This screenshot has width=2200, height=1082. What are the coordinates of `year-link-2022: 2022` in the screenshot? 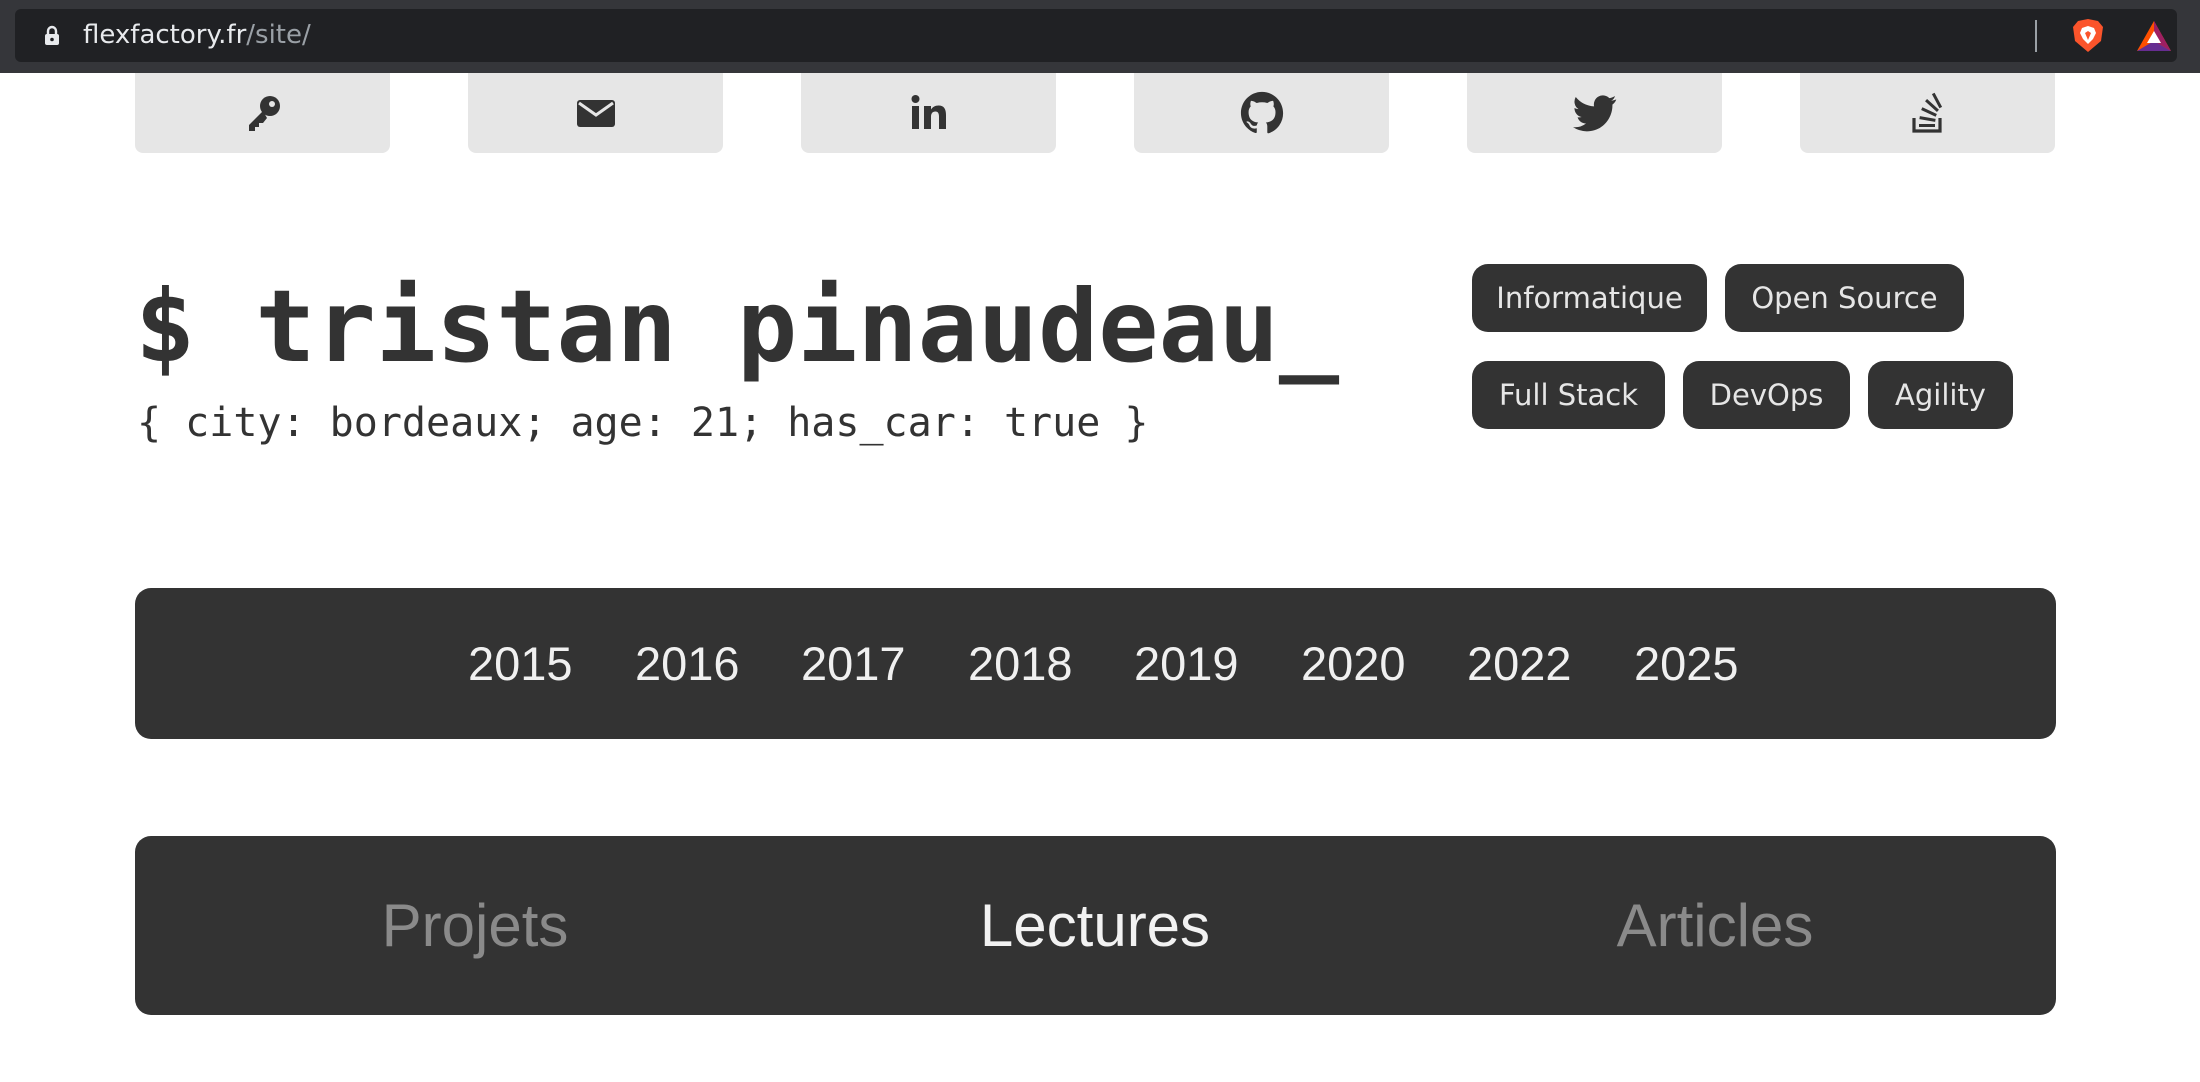 It's located at (1519, 663).